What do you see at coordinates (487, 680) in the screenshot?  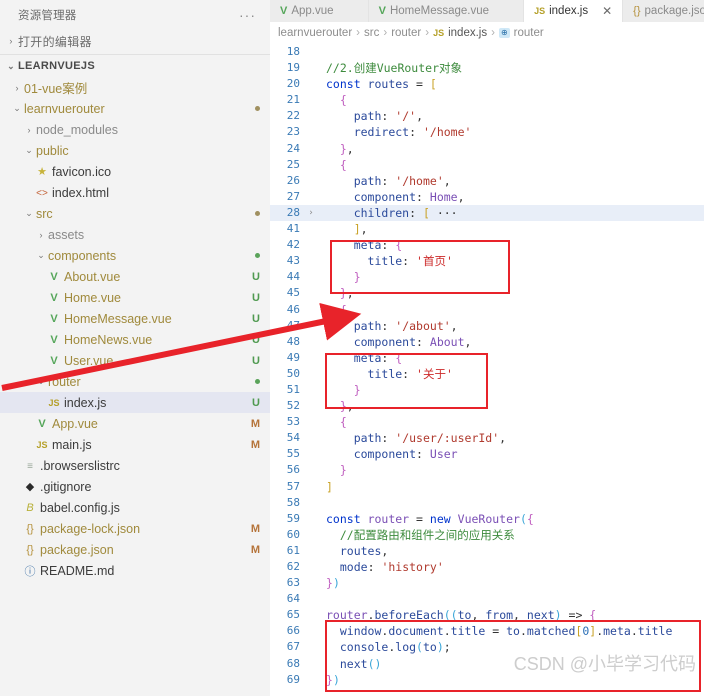 I see `code-line-69: 69})` at bounding box center [487, 680].